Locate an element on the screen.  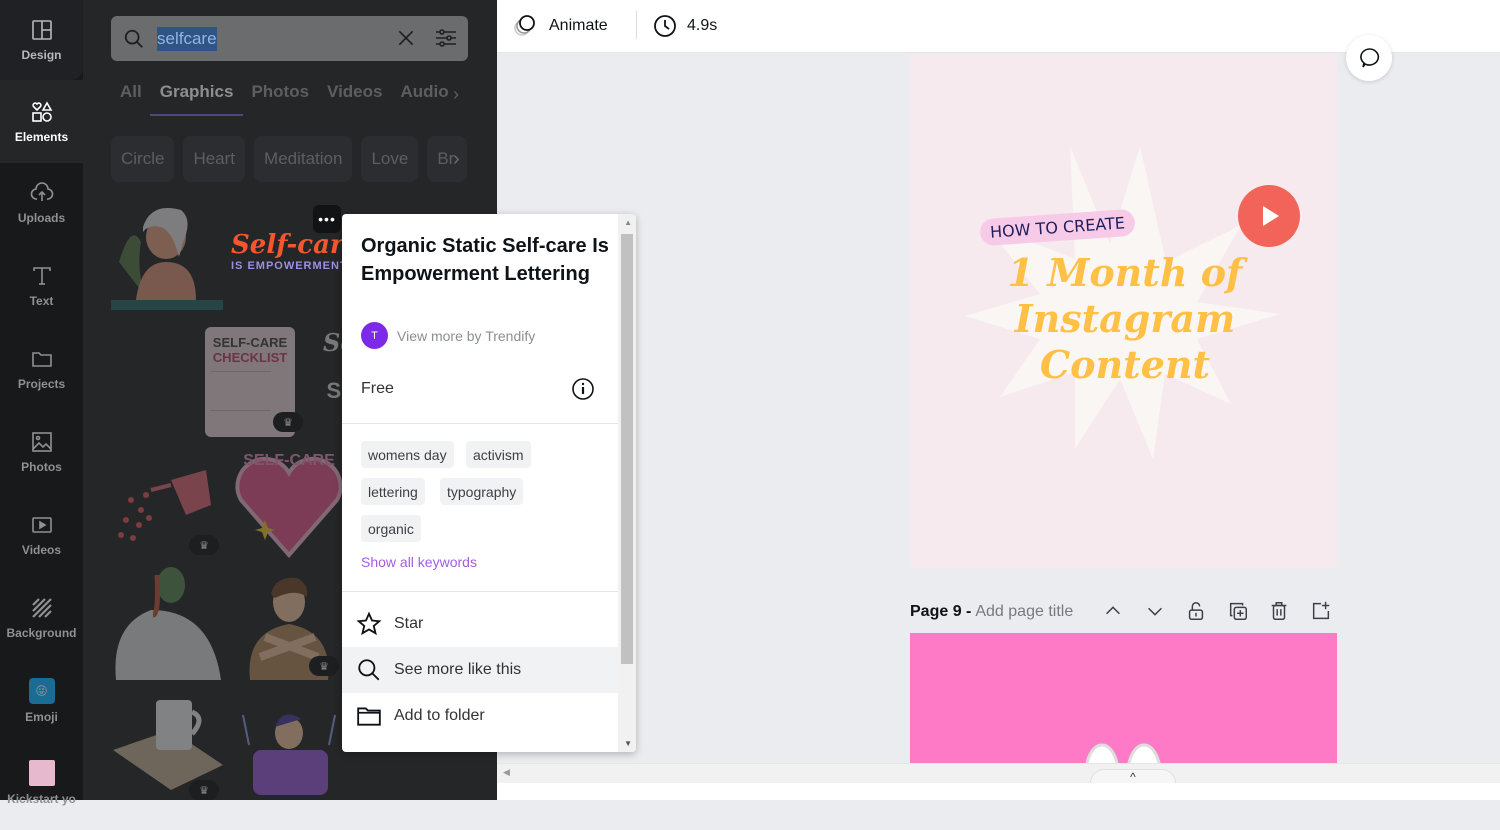
horizontal-scrollbar: ◀ is located at coordinates (998, 773).